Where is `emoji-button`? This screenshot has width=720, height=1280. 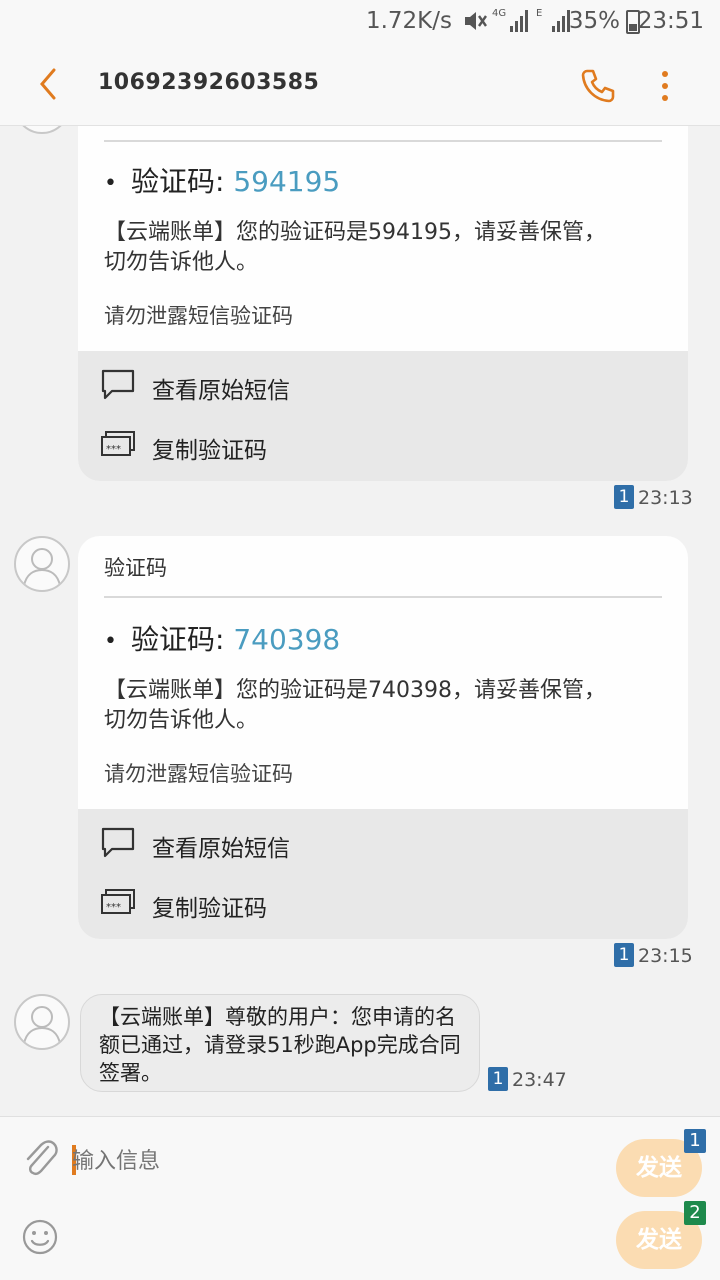
emoji-button is located at coordinates (40, 1237).